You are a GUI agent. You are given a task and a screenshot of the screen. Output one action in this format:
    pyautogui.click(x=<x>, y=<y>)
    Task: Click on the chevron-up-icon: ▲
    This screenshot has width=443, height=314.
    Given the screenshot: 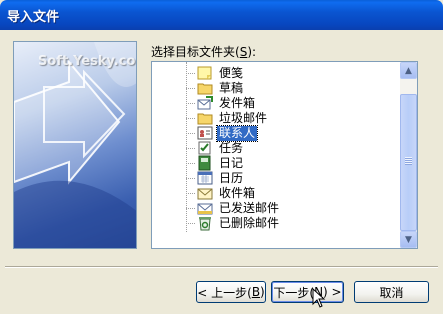 What is the action you would take?
    pyautogui.click(x=408, y=70)
    